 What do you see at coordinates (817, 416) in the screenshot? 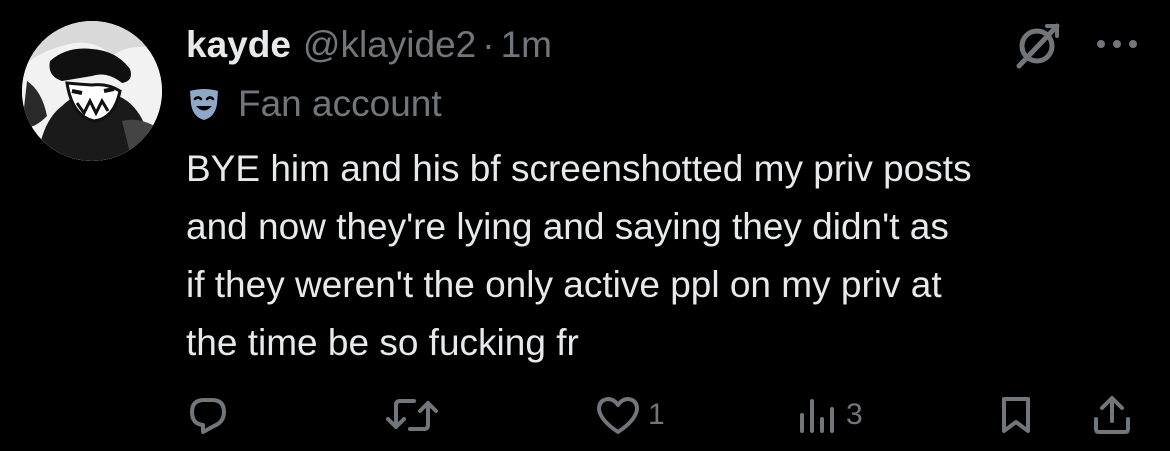
I see `views-icon` at bounding box center [817, 416].